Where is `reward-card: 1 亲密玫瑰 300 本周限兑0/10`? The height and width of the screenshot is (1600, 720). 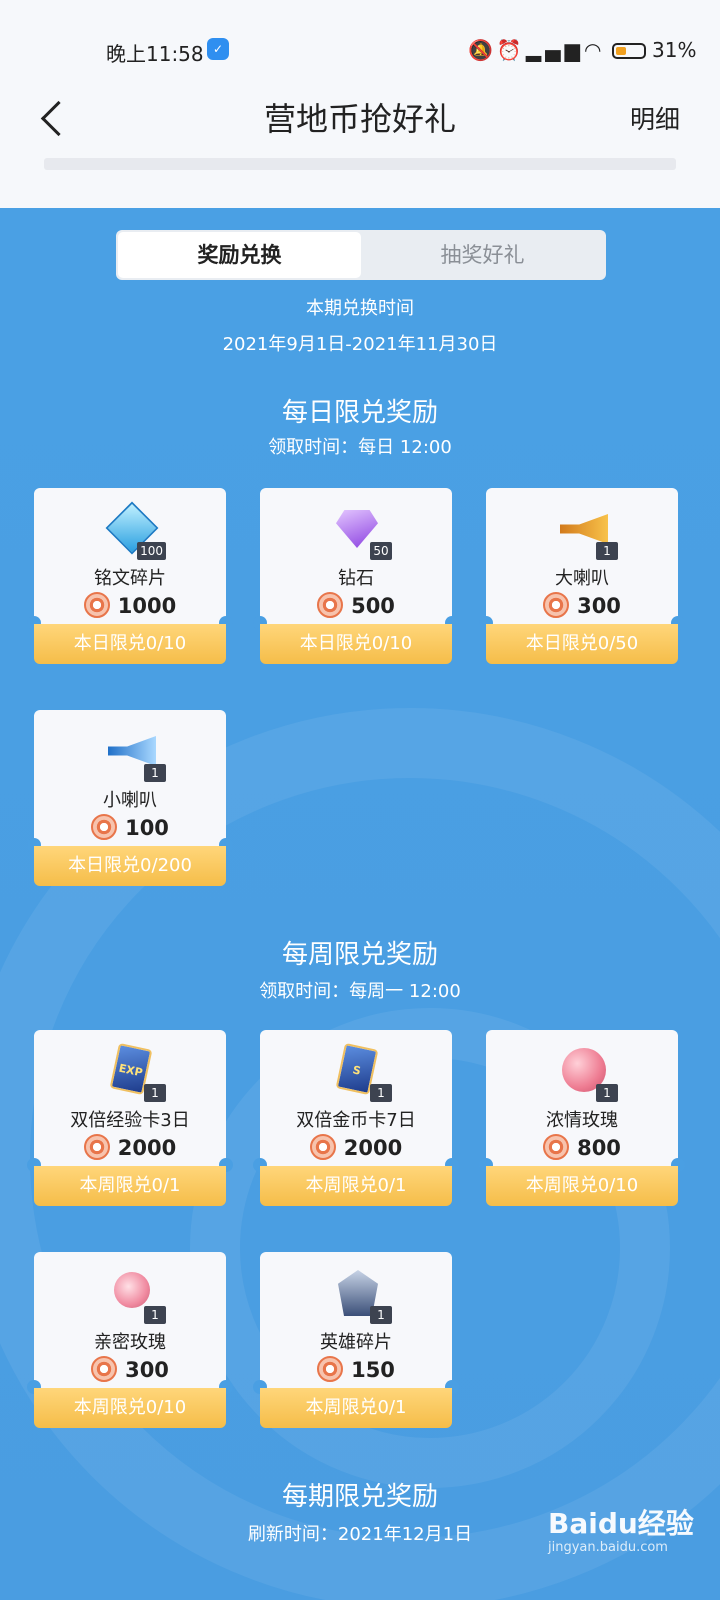 reward-card: 1 亲密玫瑰 300 本周限兑0/10 is located at coordinates (130, 1342).